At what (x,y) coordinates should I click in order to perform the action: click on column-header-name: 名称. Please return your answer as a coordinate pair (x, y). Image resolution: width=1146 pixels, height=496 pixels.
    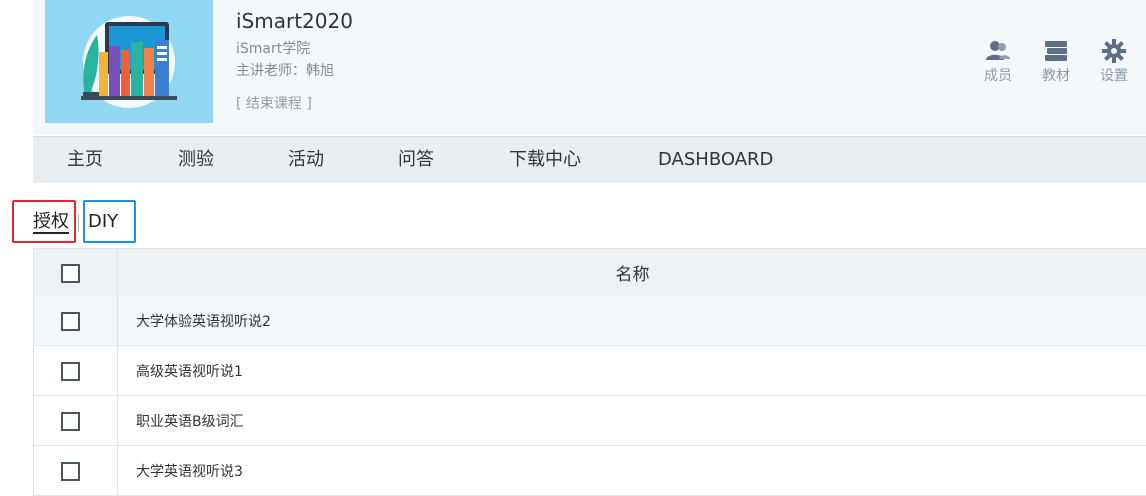
    Looking at the image, I should click on (632, 275).